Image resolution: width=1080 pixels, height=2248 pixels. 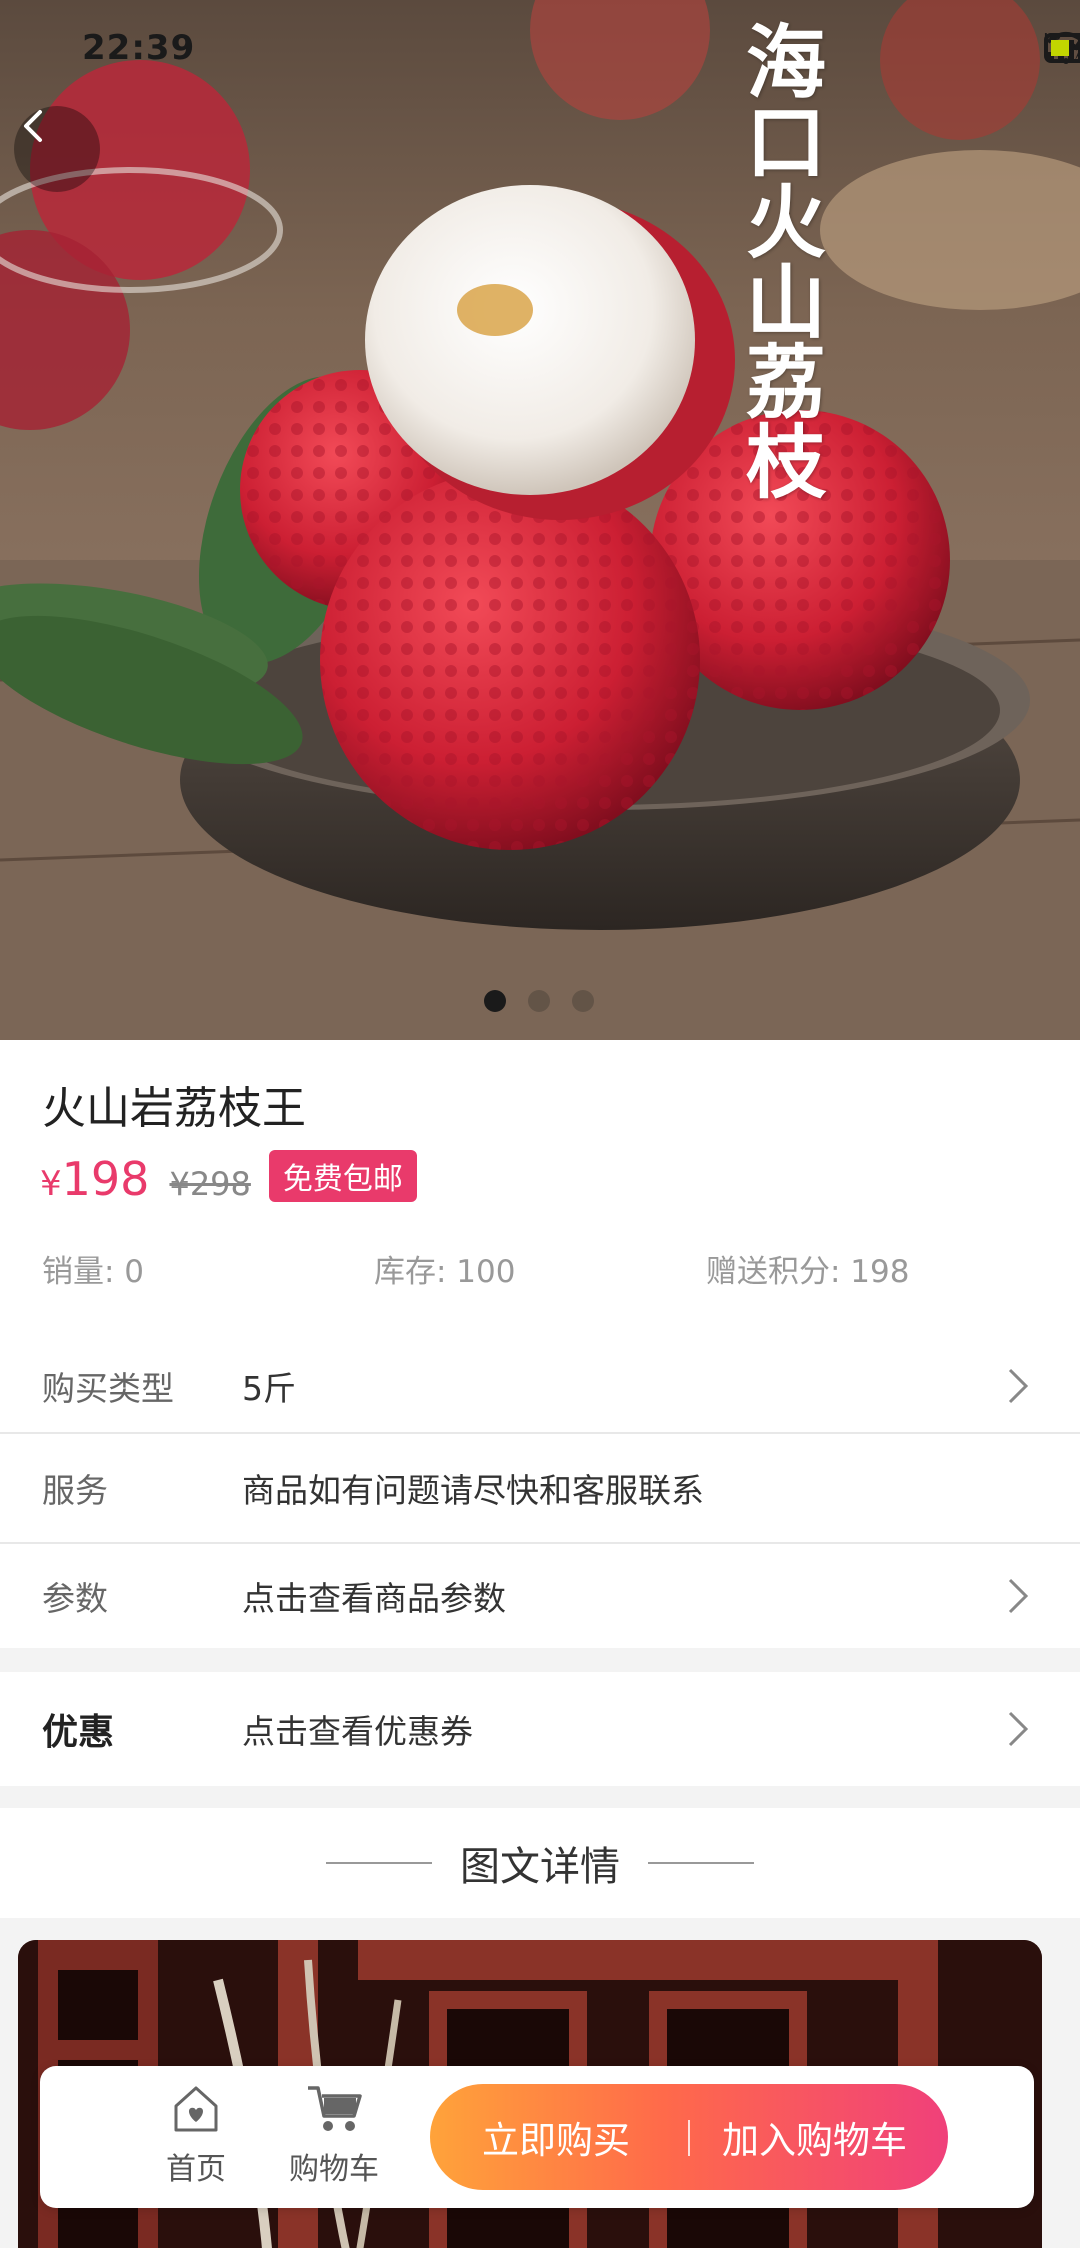 I want to click on detail-section-header: 图文详情, so click(x=540, y=1863).